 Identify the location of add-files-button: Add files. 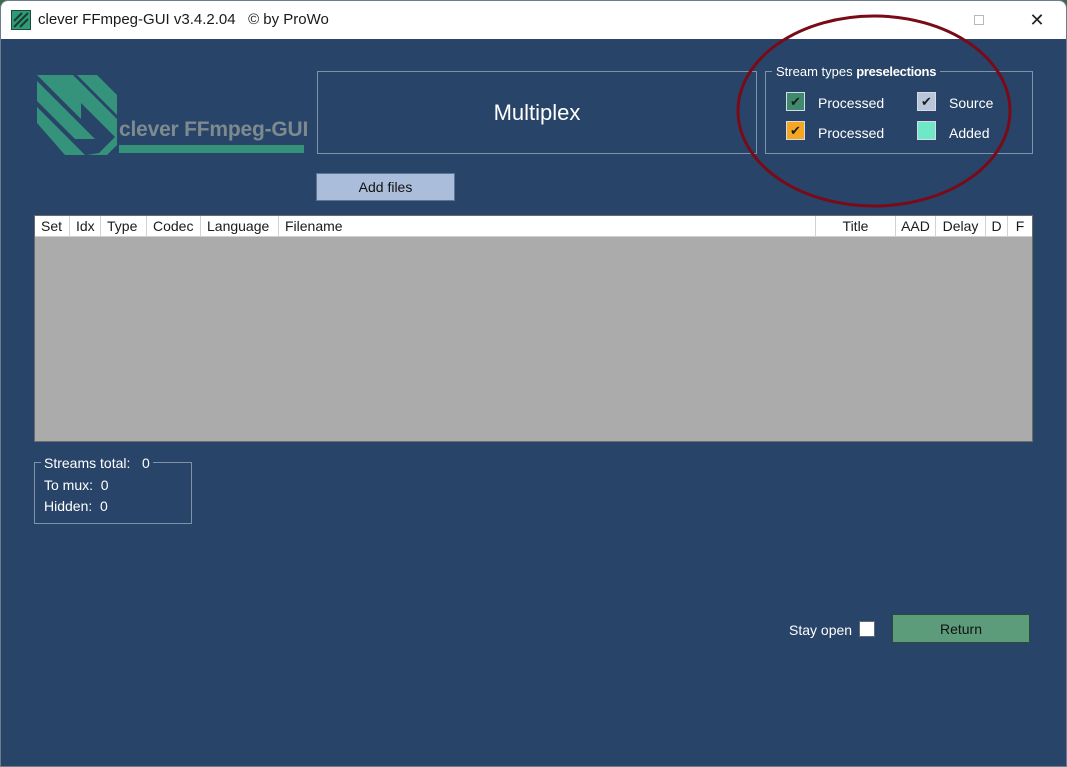
(385, 187).